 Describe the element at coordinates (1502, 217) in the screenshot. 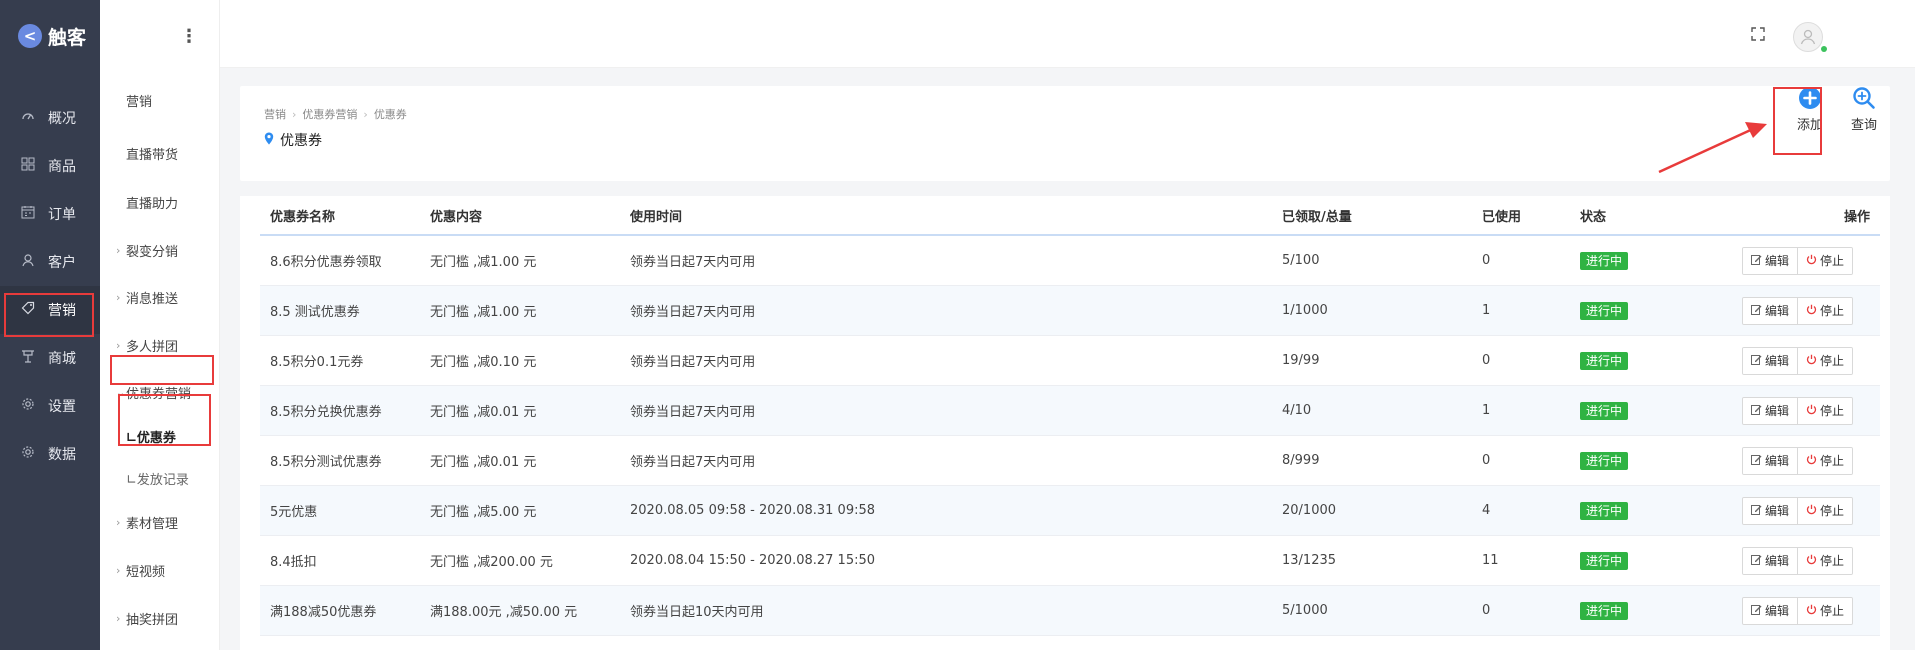

I see `header-used: 已使用` at that location.